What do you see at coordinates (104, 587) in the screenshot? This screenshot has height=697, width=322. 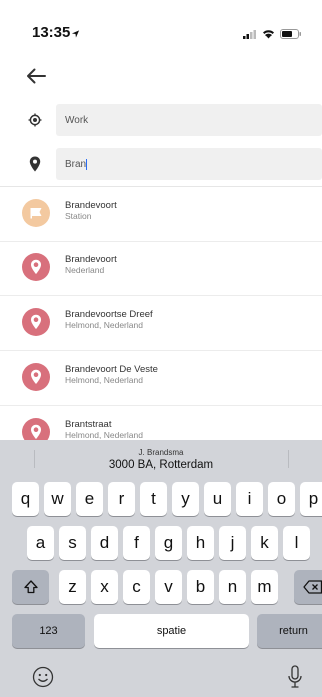 I see `key-x: x` at bounding box center [104, 587].